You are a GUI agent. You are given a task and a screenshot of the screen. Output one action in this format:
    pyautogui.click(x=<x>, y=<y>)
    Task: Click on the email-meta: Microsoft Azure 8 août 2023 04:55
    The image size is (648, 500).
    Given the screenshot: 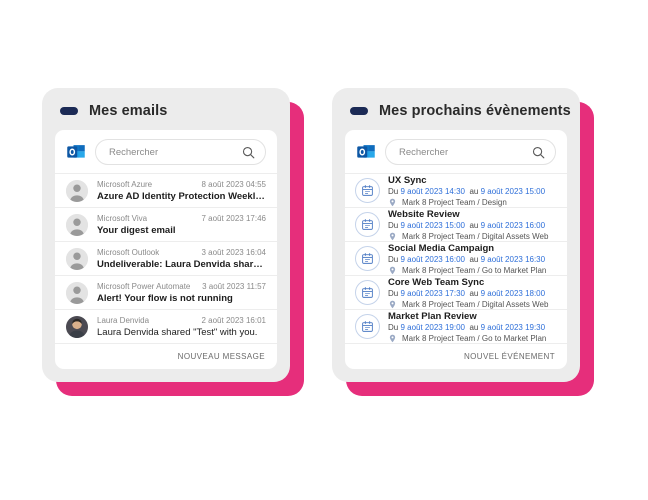 What is the action you would take?
    pyautogui.click(x=181, y=184)
    